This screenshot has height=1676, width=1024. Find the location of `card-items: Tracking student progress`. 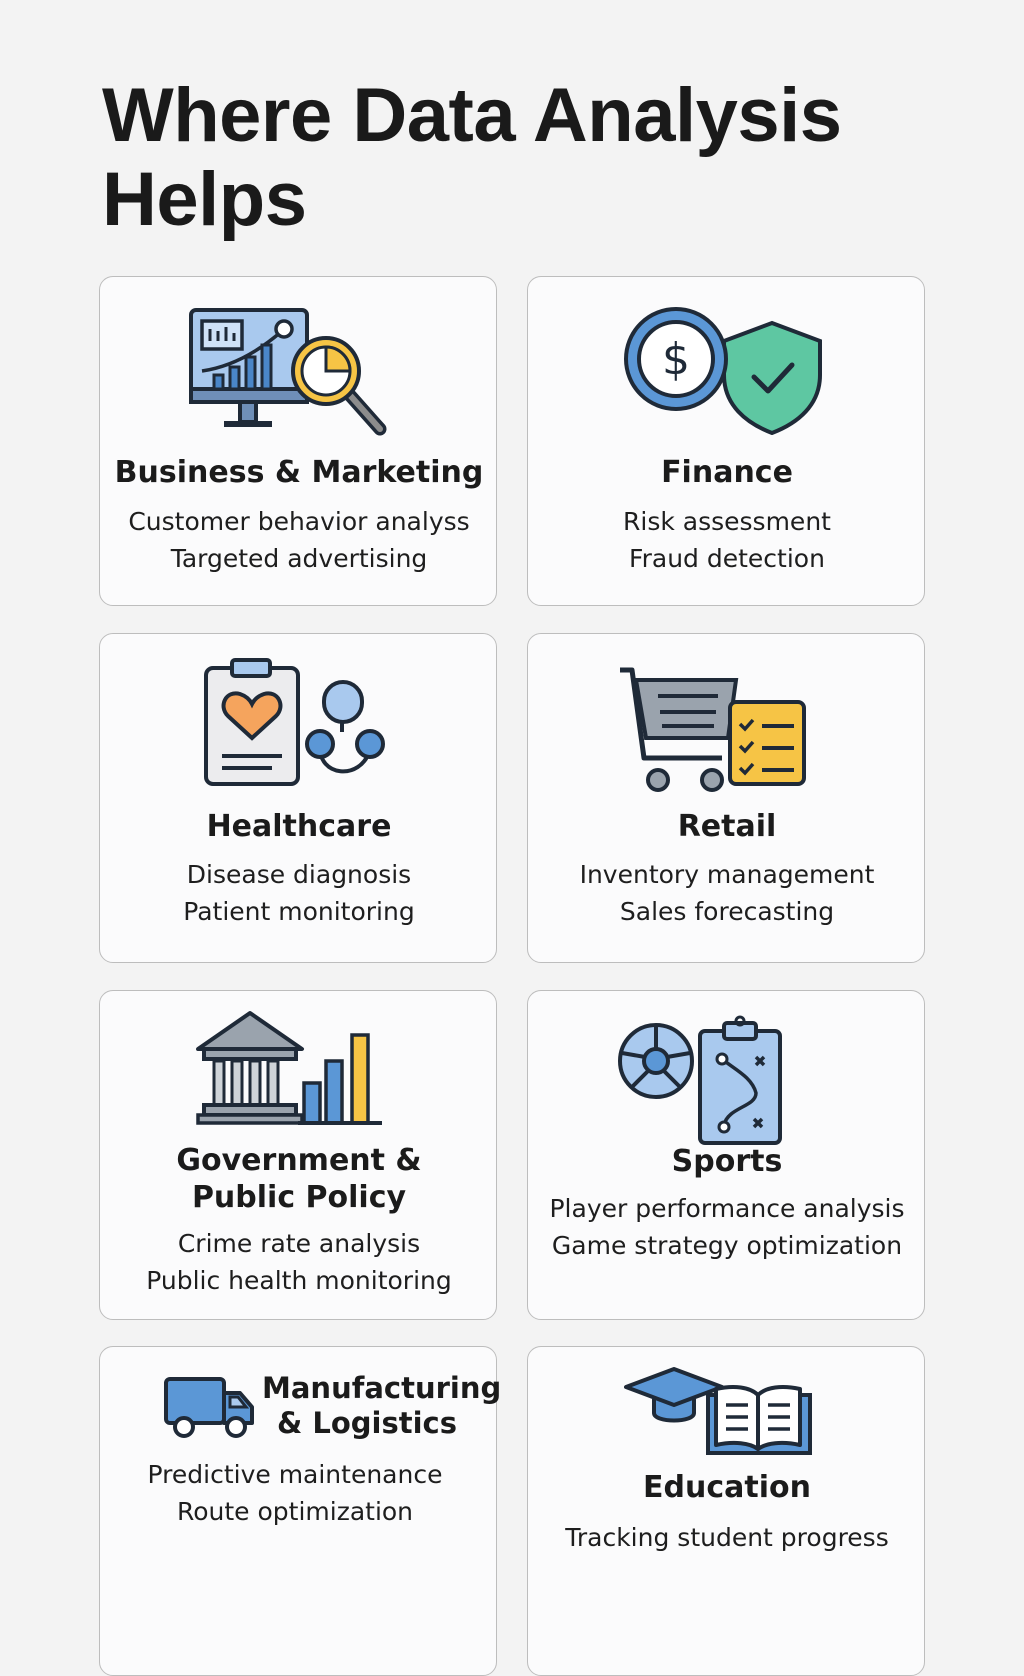

card-items: Tracking student progress is located at coordinates (727, 1537).